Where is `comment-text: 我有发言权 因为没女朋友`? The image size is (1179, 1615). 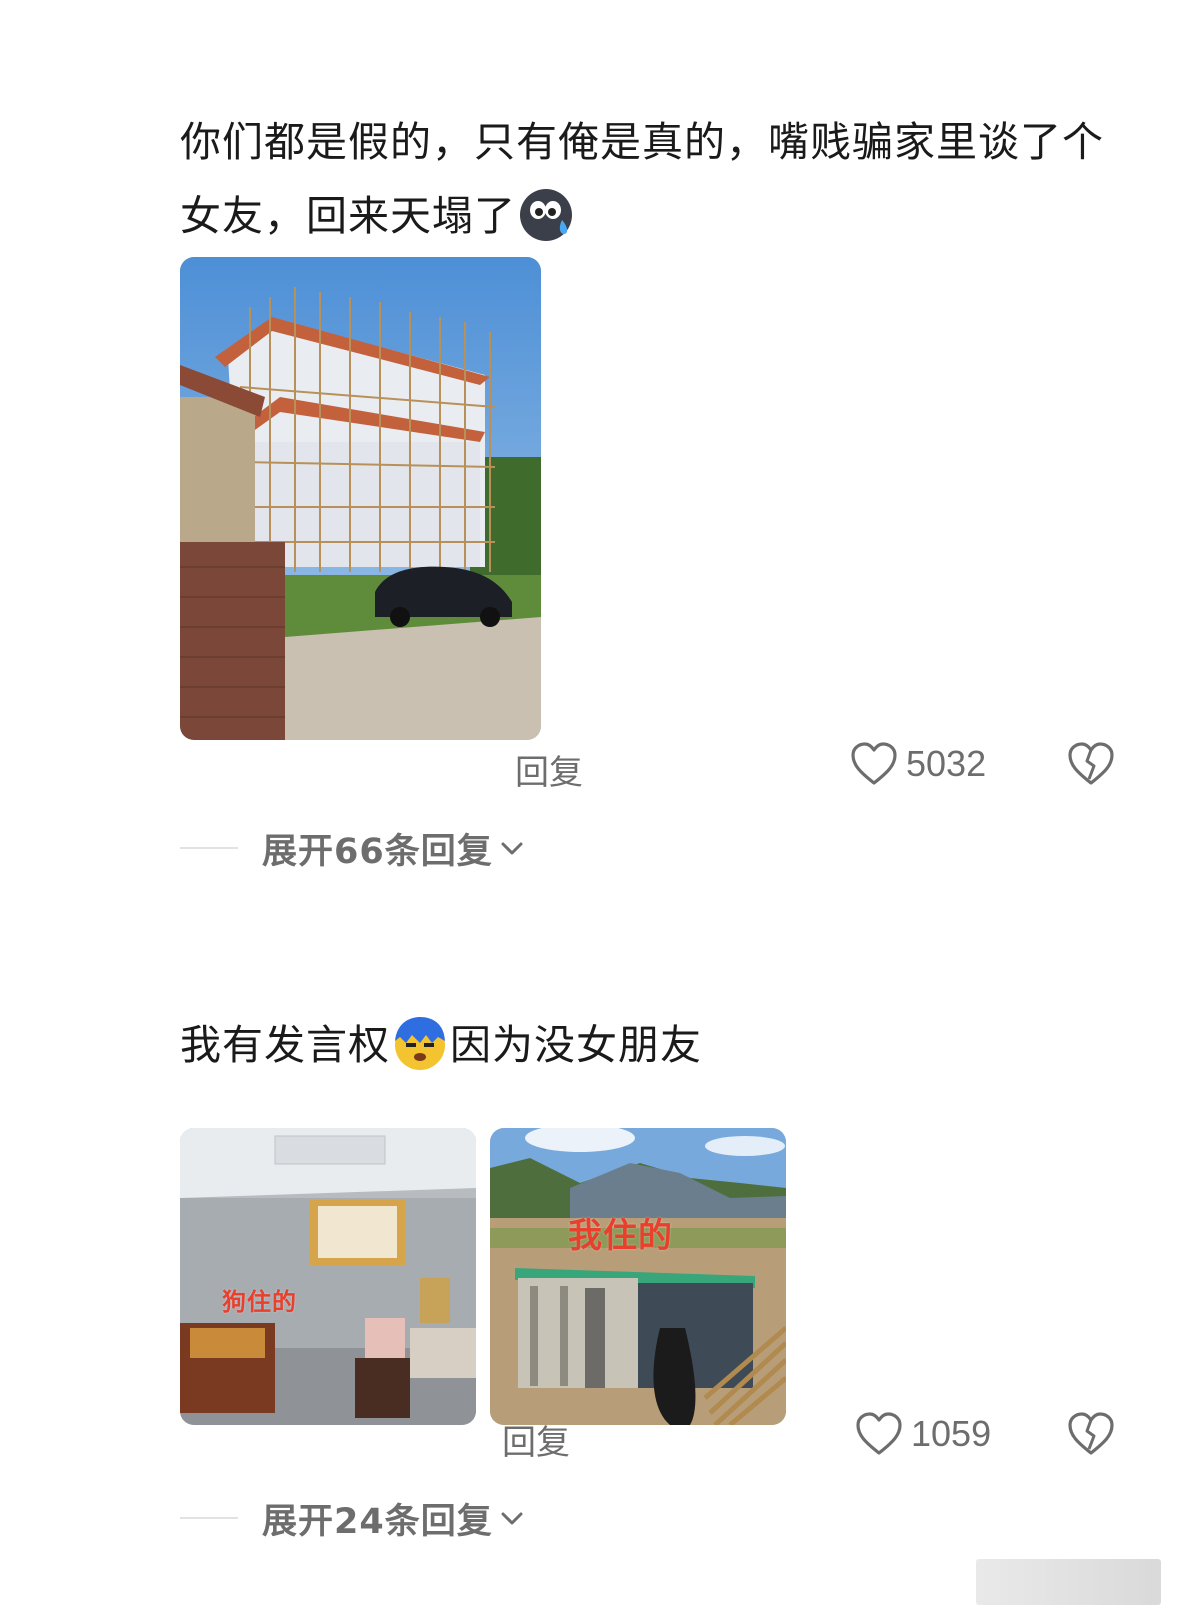 comment-text: 我有发言权 因为没女朋友 is located at coordinates (645, 1045).